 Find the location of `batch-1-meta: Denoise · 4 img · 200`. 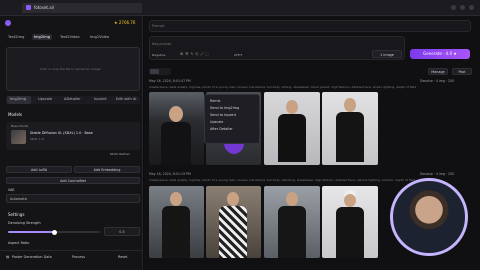

batch-1-meta: Denoise · 4 img · 200 is located at coordinates (437, 81).